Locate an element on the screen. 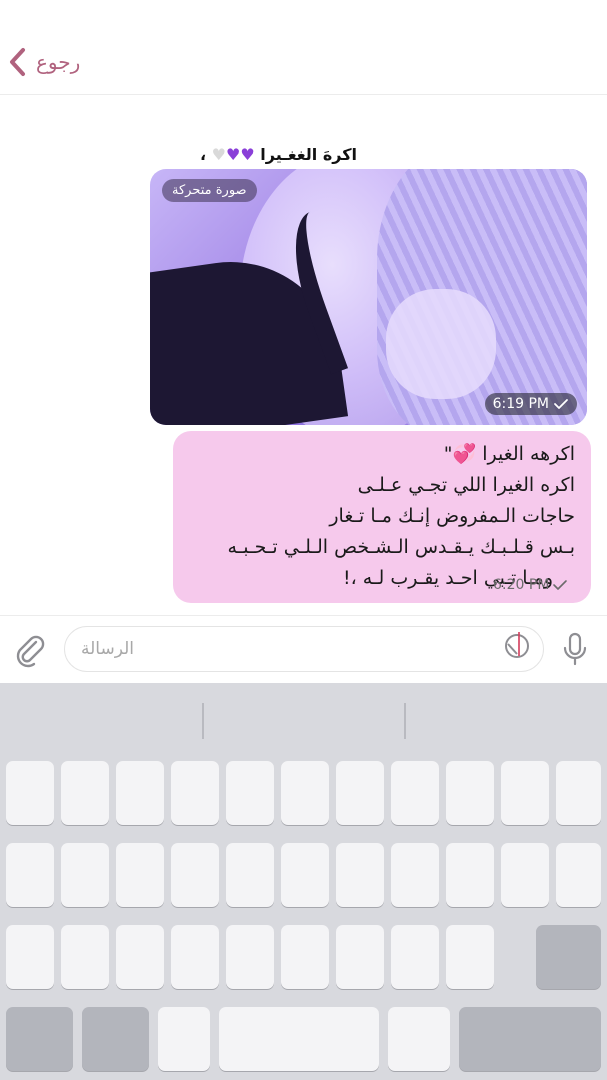 This screenshot has height=1080, width=607. microphone-button is located at coordinates (575, 650).